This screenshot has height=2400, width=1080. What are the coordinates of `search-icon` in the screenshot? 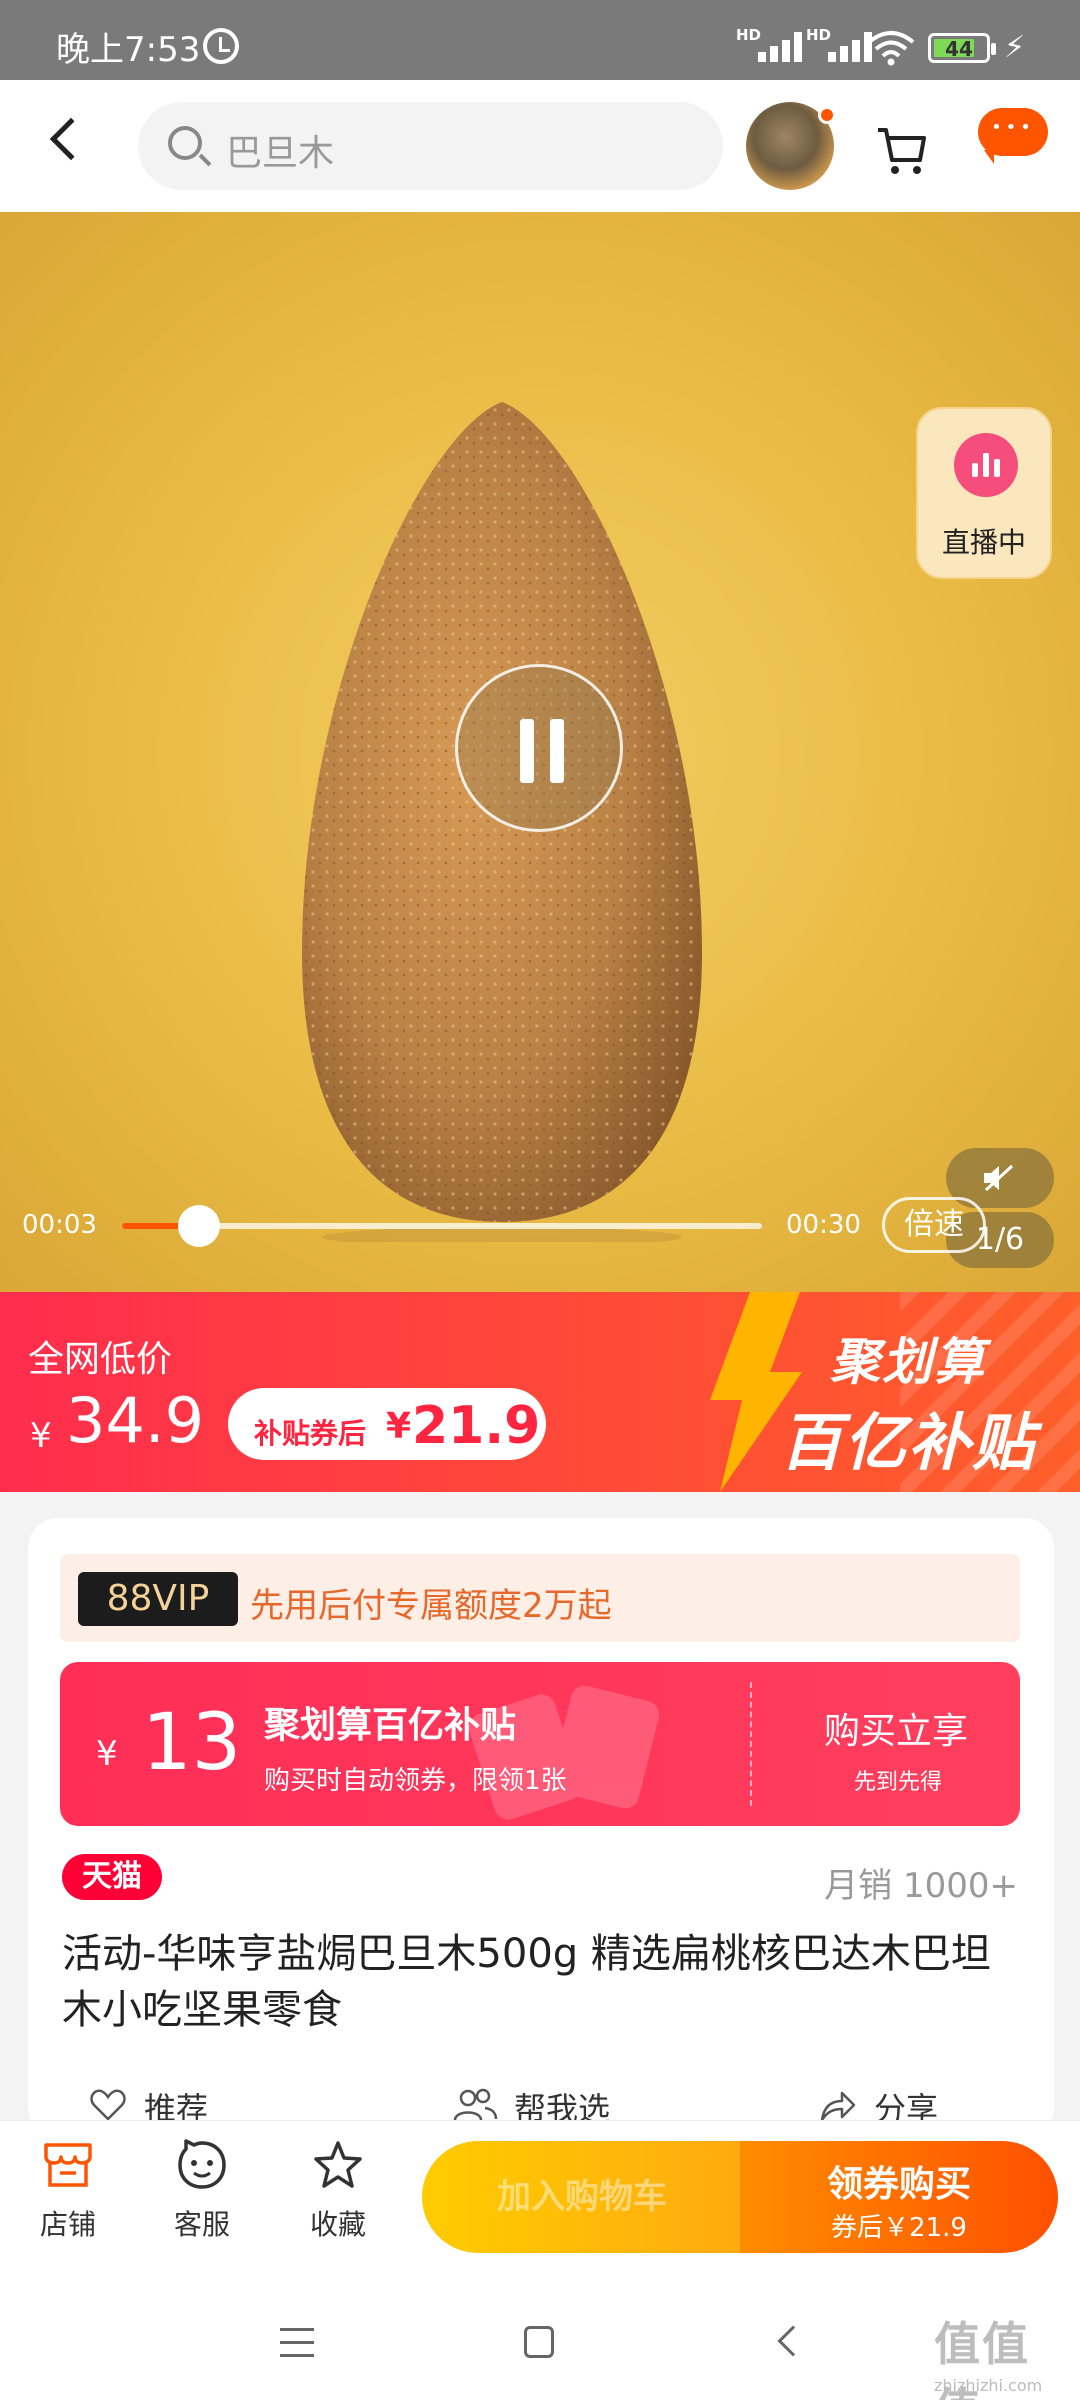 It's located at (185, 143).